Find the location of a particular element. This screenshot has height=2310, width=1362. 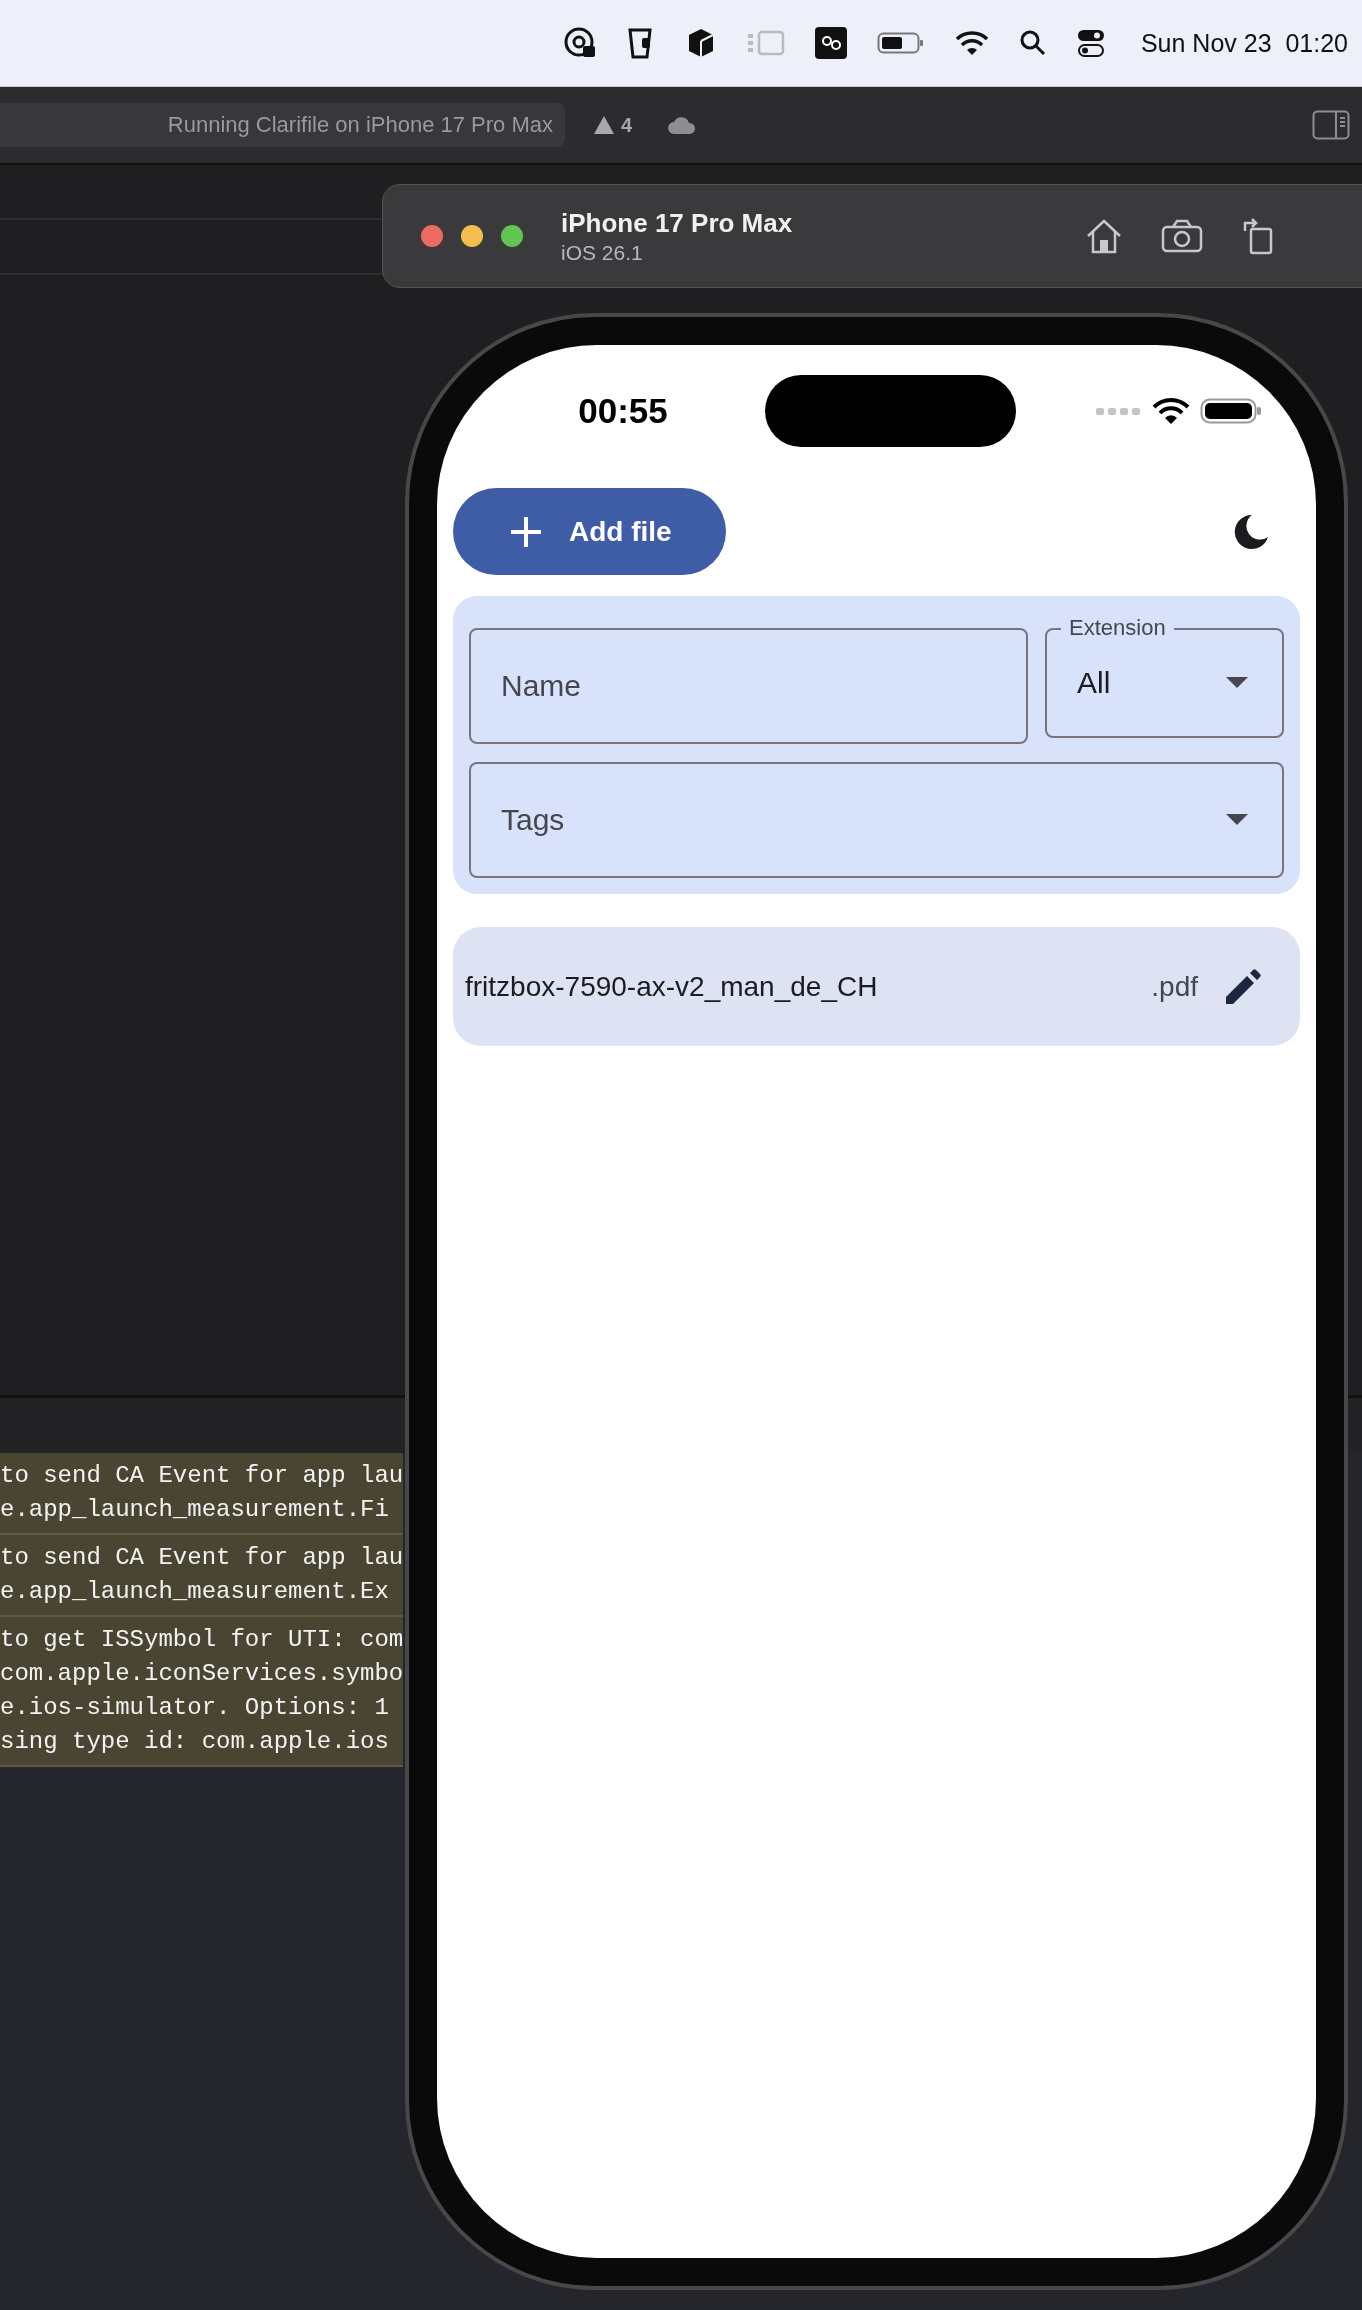

name-field: Name is located at coordinates (748, 686).